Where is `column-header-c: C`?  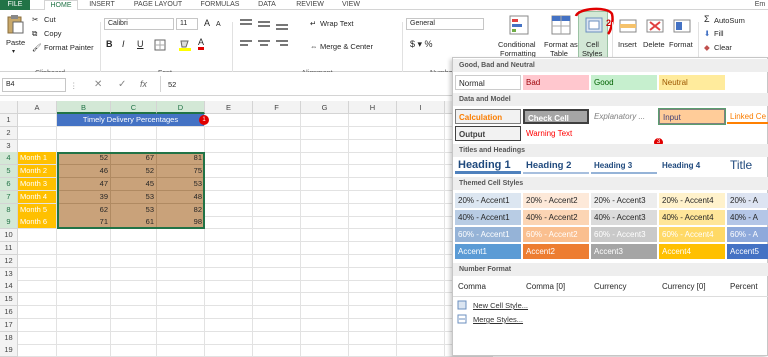
column-header-c: C is located at coordinates (134, 107).